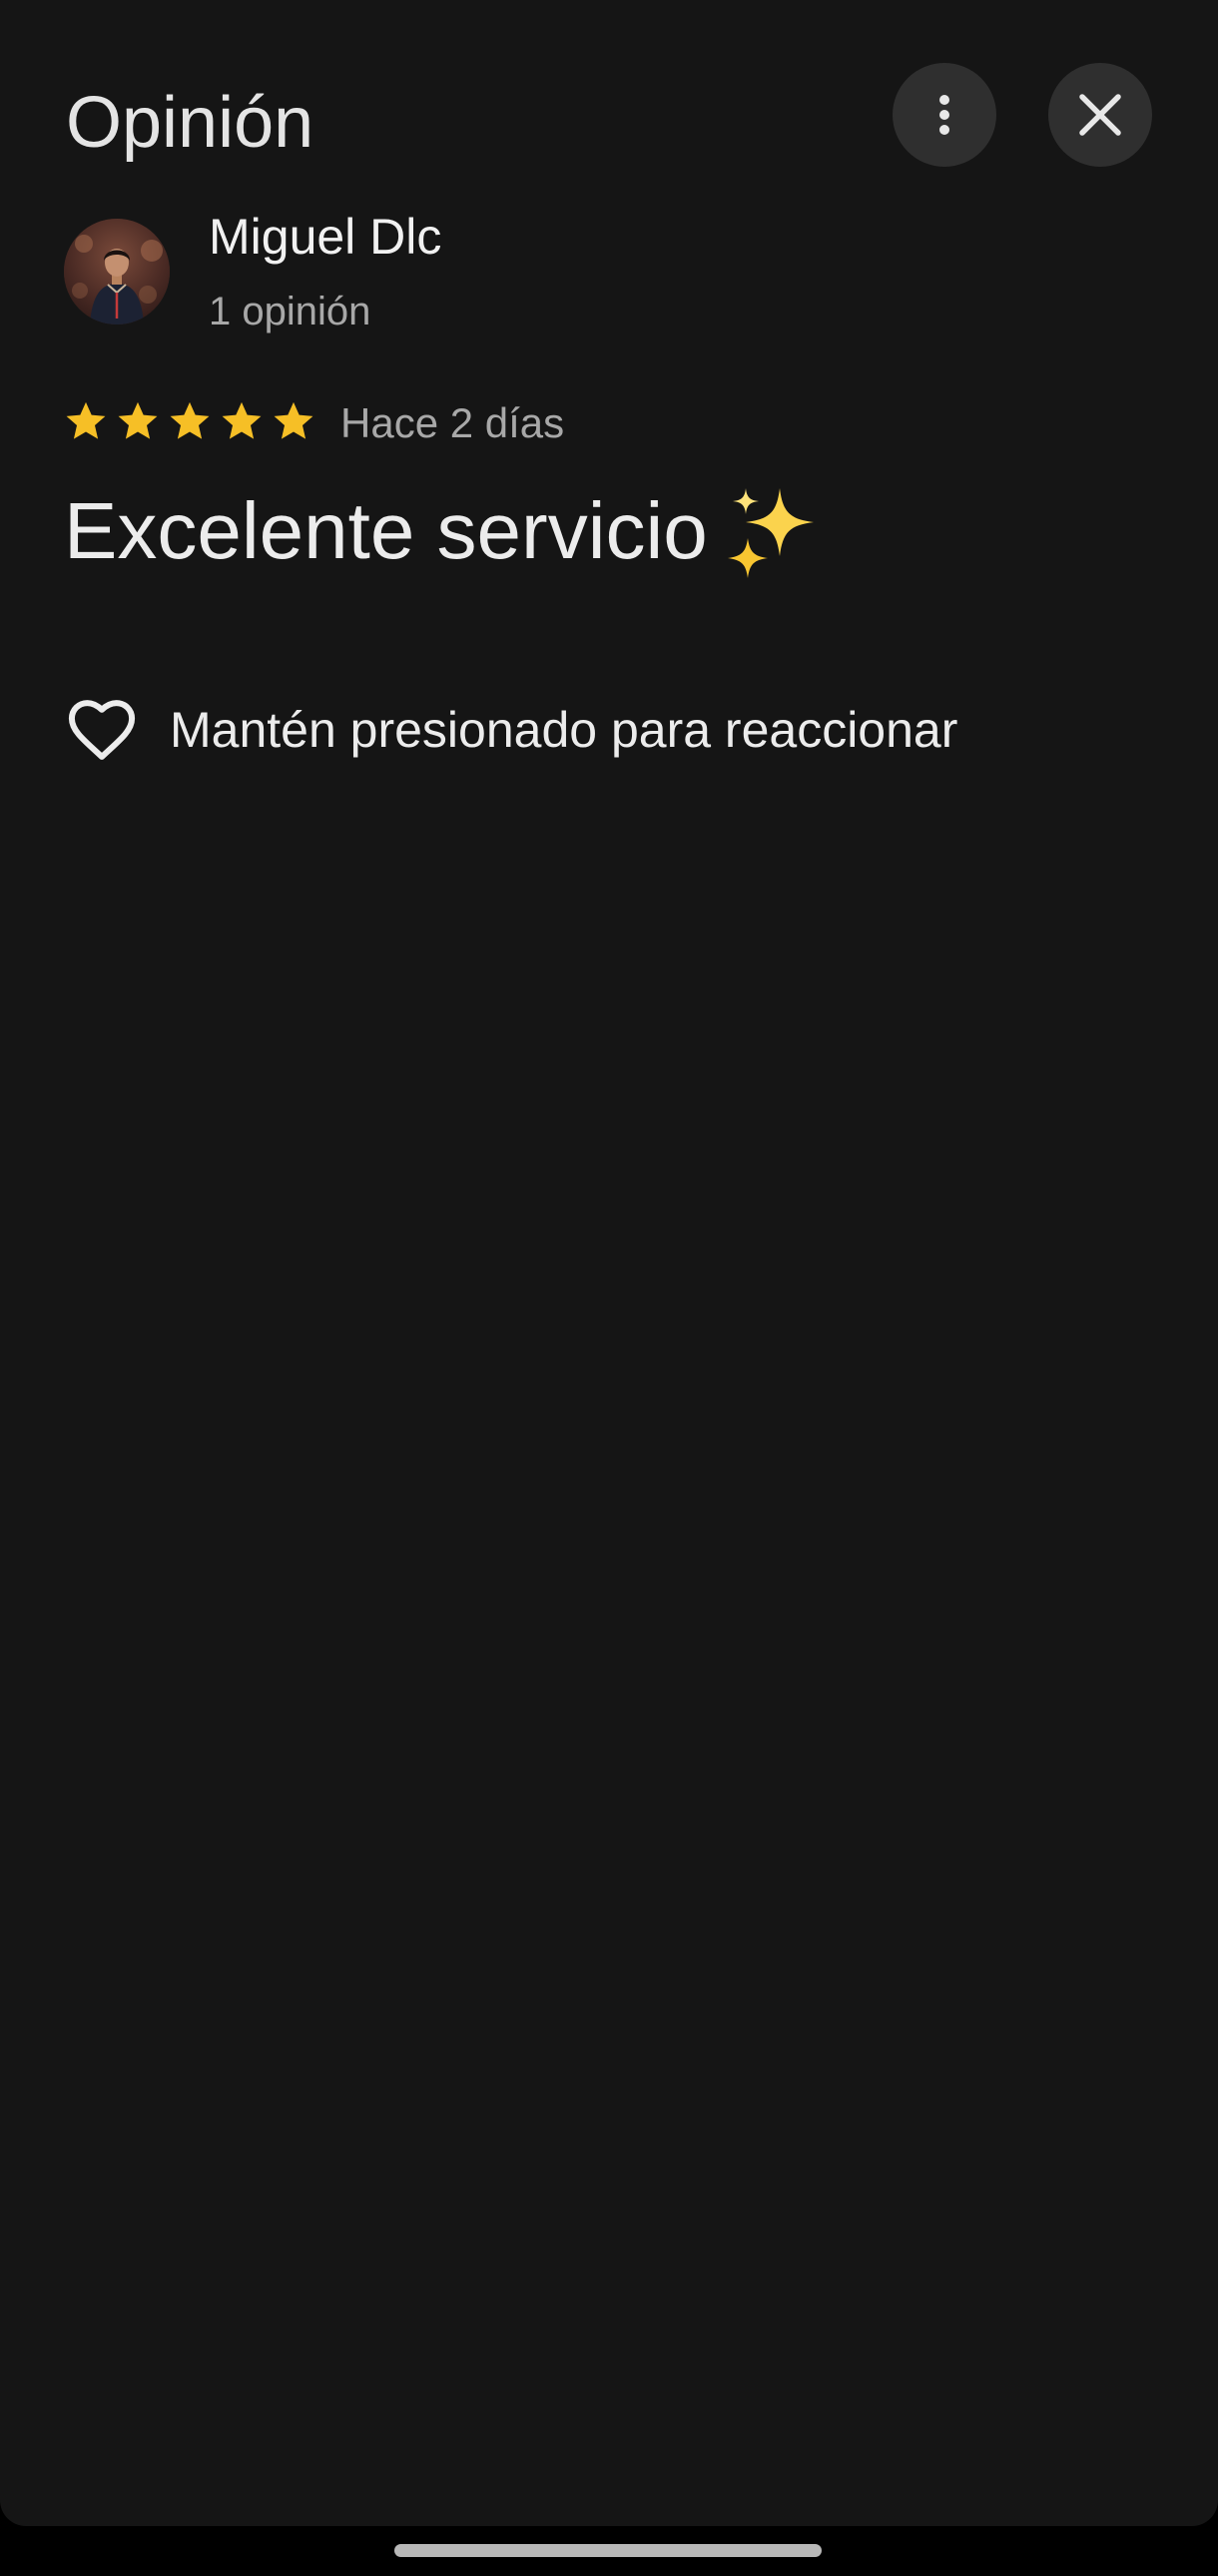 The height and width of the screenshot is (2576, 1218). I want to click on review-text: Excelente servicio, so click(442, 531).